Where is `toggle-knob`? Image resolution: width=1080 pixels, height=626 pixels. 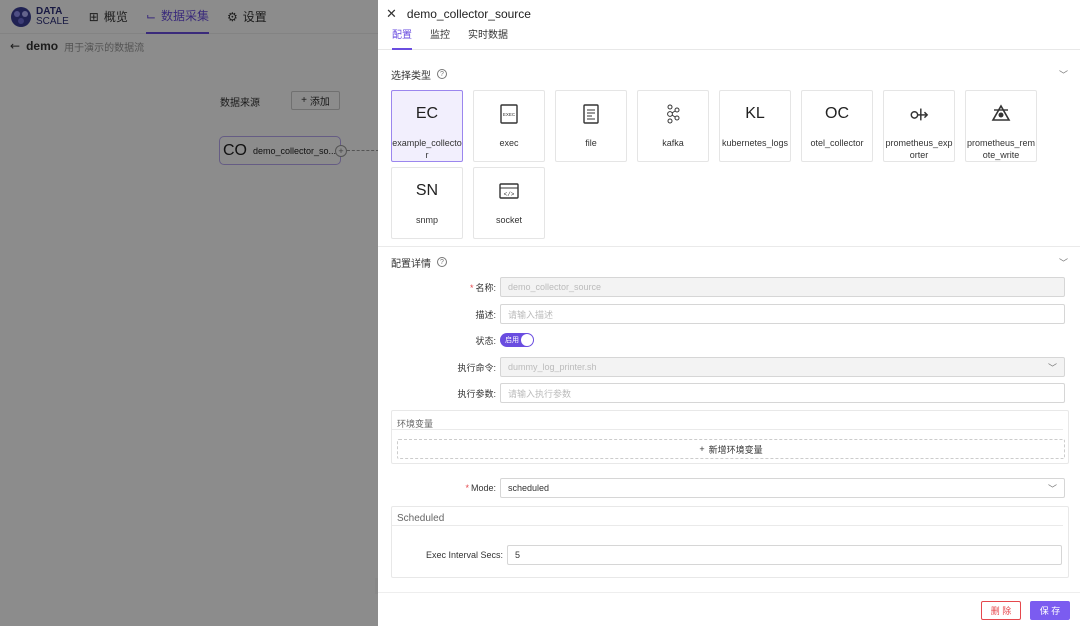
toggle-knob is located at coordinates (527, 340).